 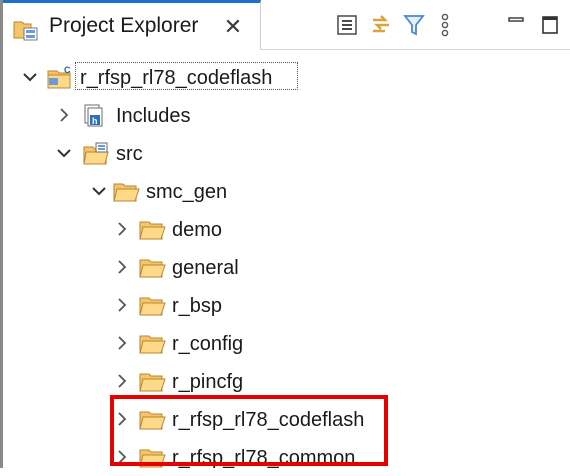 What do you see at coordinates (285, 77) in the screenshot?
I see `tree-item-project: C r_rfsp_rl78_codeflash` at bounding box center [285, 77].